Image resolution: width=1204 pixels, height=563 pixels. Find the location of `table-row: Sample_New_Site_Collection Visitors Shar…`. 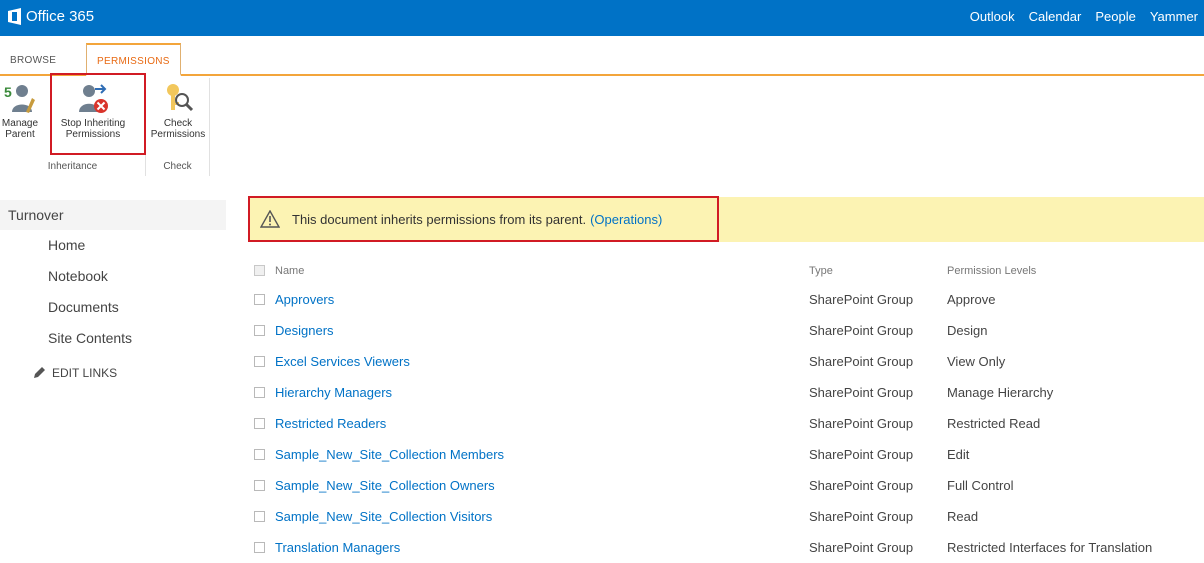

table-row: Sample_New_Site_Collection Visitors Shar… is located at coordinates (726, 516).